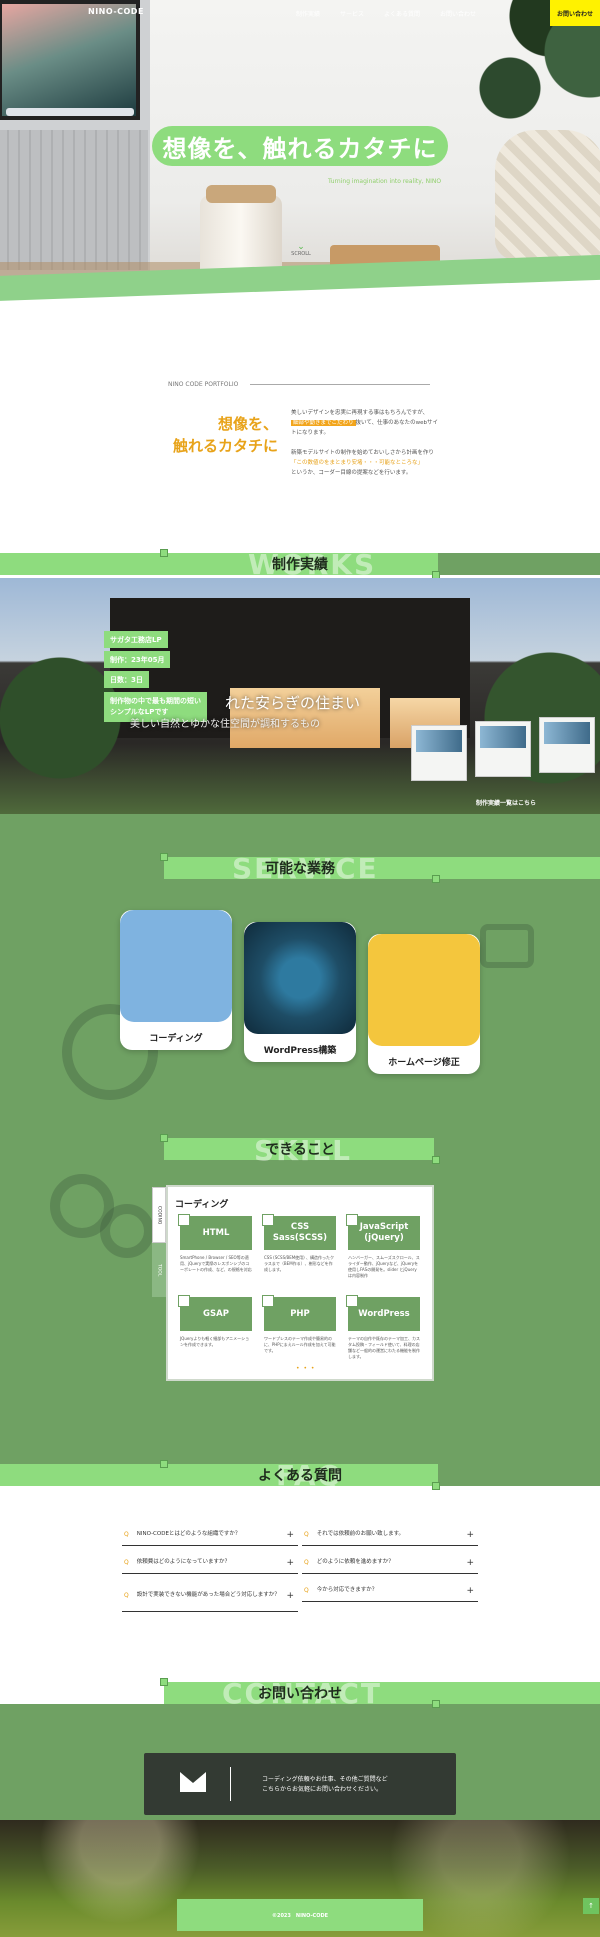  What do you see at coordinates (225, 446) in the screenshot?
I see `intro-title-line2: 触れるカタチに` at bounding box center [225, 446].